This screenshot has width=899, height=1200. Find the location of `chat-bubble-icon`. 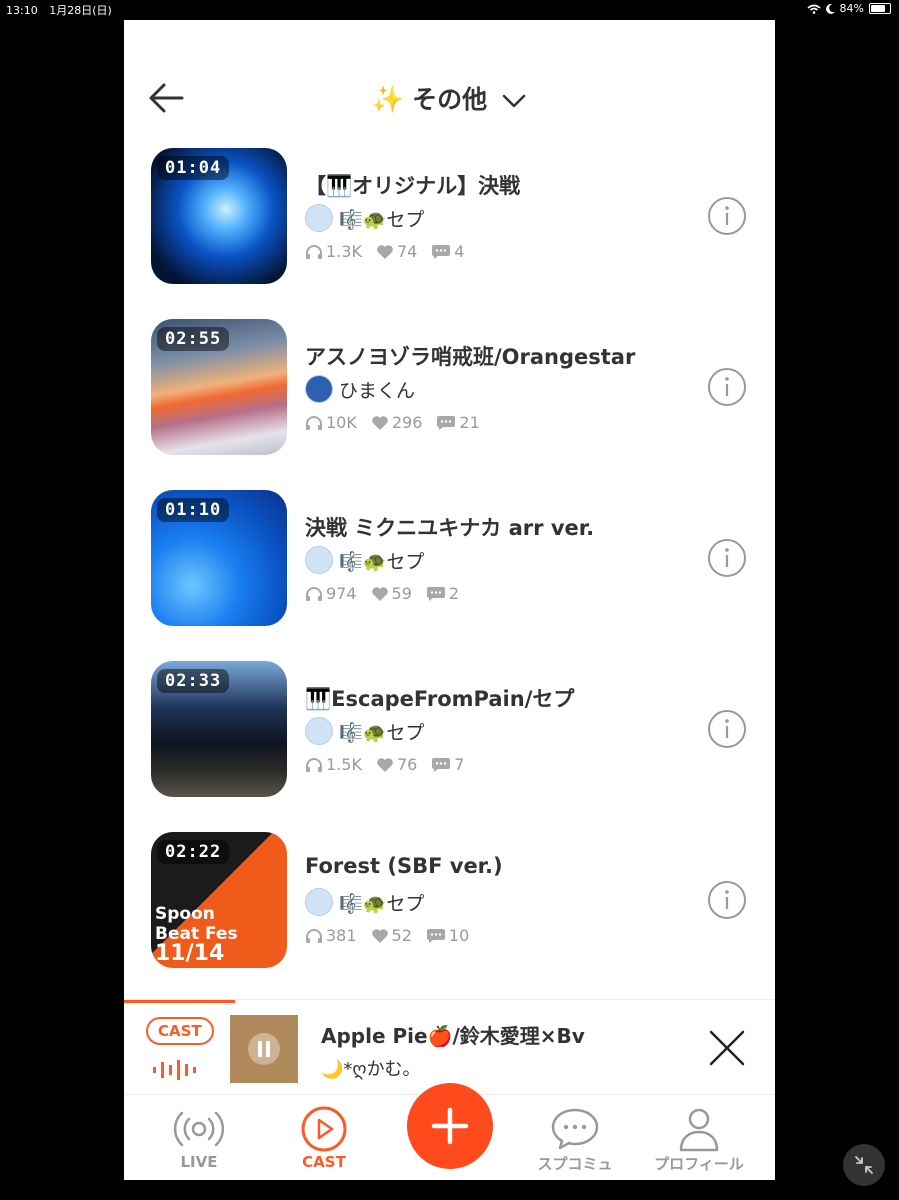

chat-bubble-icon is located at coordinates (575, 1129).